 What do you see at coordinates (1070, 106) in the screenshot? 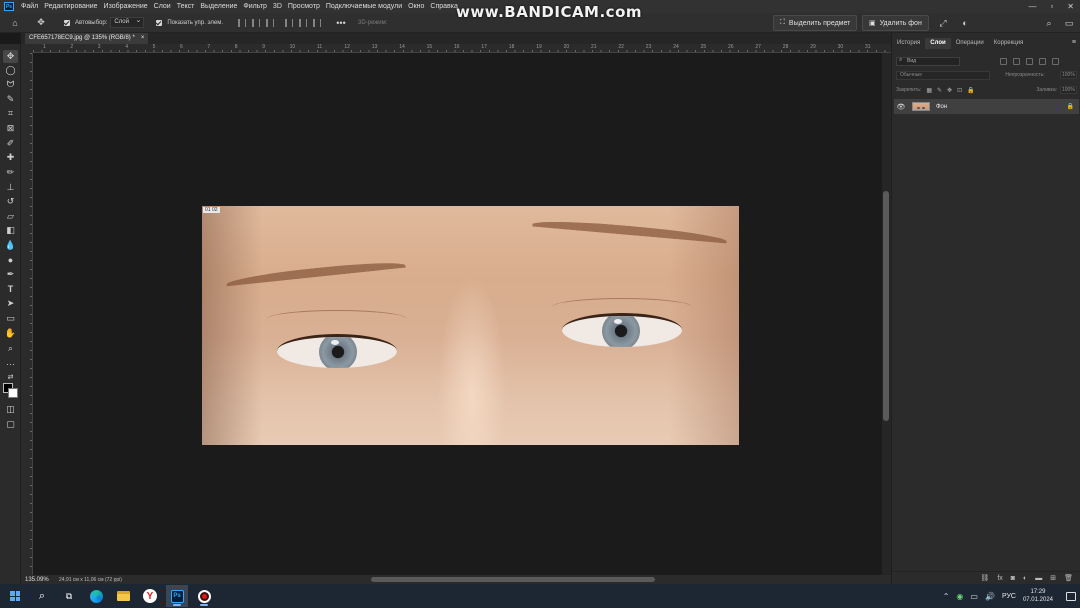
I see `layer-lock-icon: 🔒` at bounding box center [1070, 106].